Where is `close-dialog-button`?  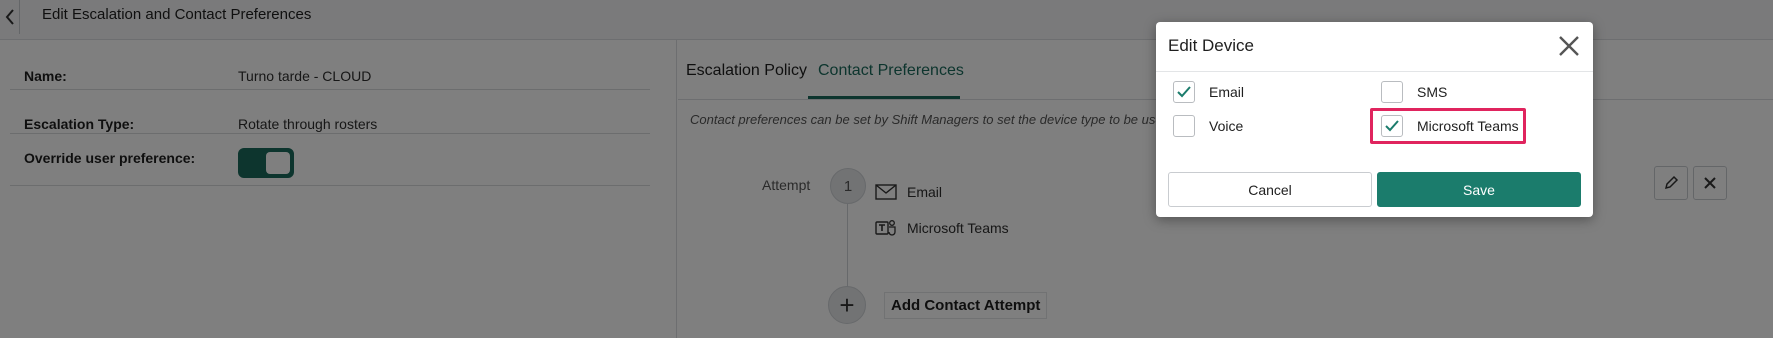 close-dialog-button is located at coordinates (1569, 46).